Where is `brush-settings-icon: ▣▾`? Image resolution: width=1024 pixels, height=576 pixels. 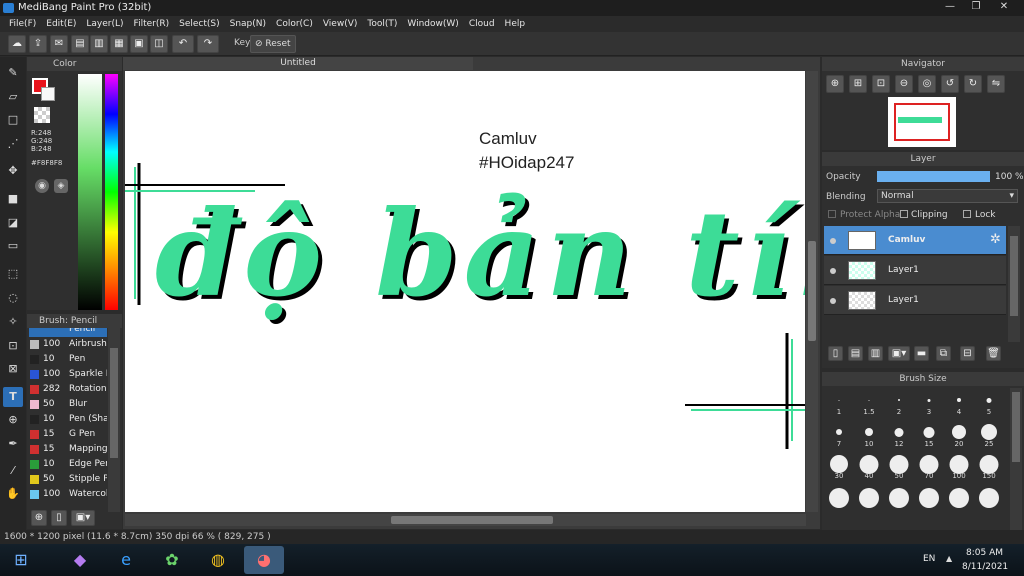
brush-settings-icon: ▣▾ is located at coordinates (83, 518).